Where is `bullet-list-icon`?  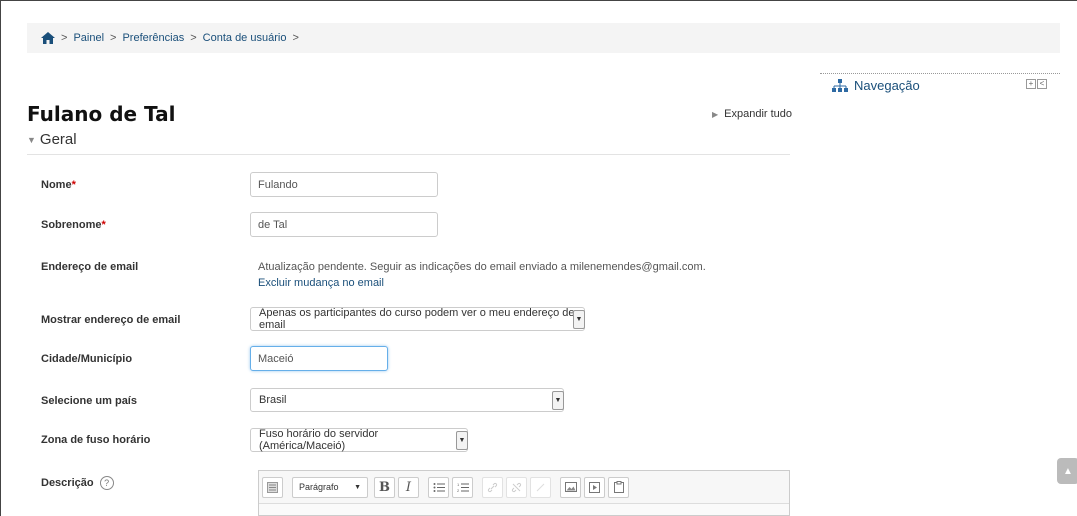 bullet-list-icon is located at coordinates (438, 487).